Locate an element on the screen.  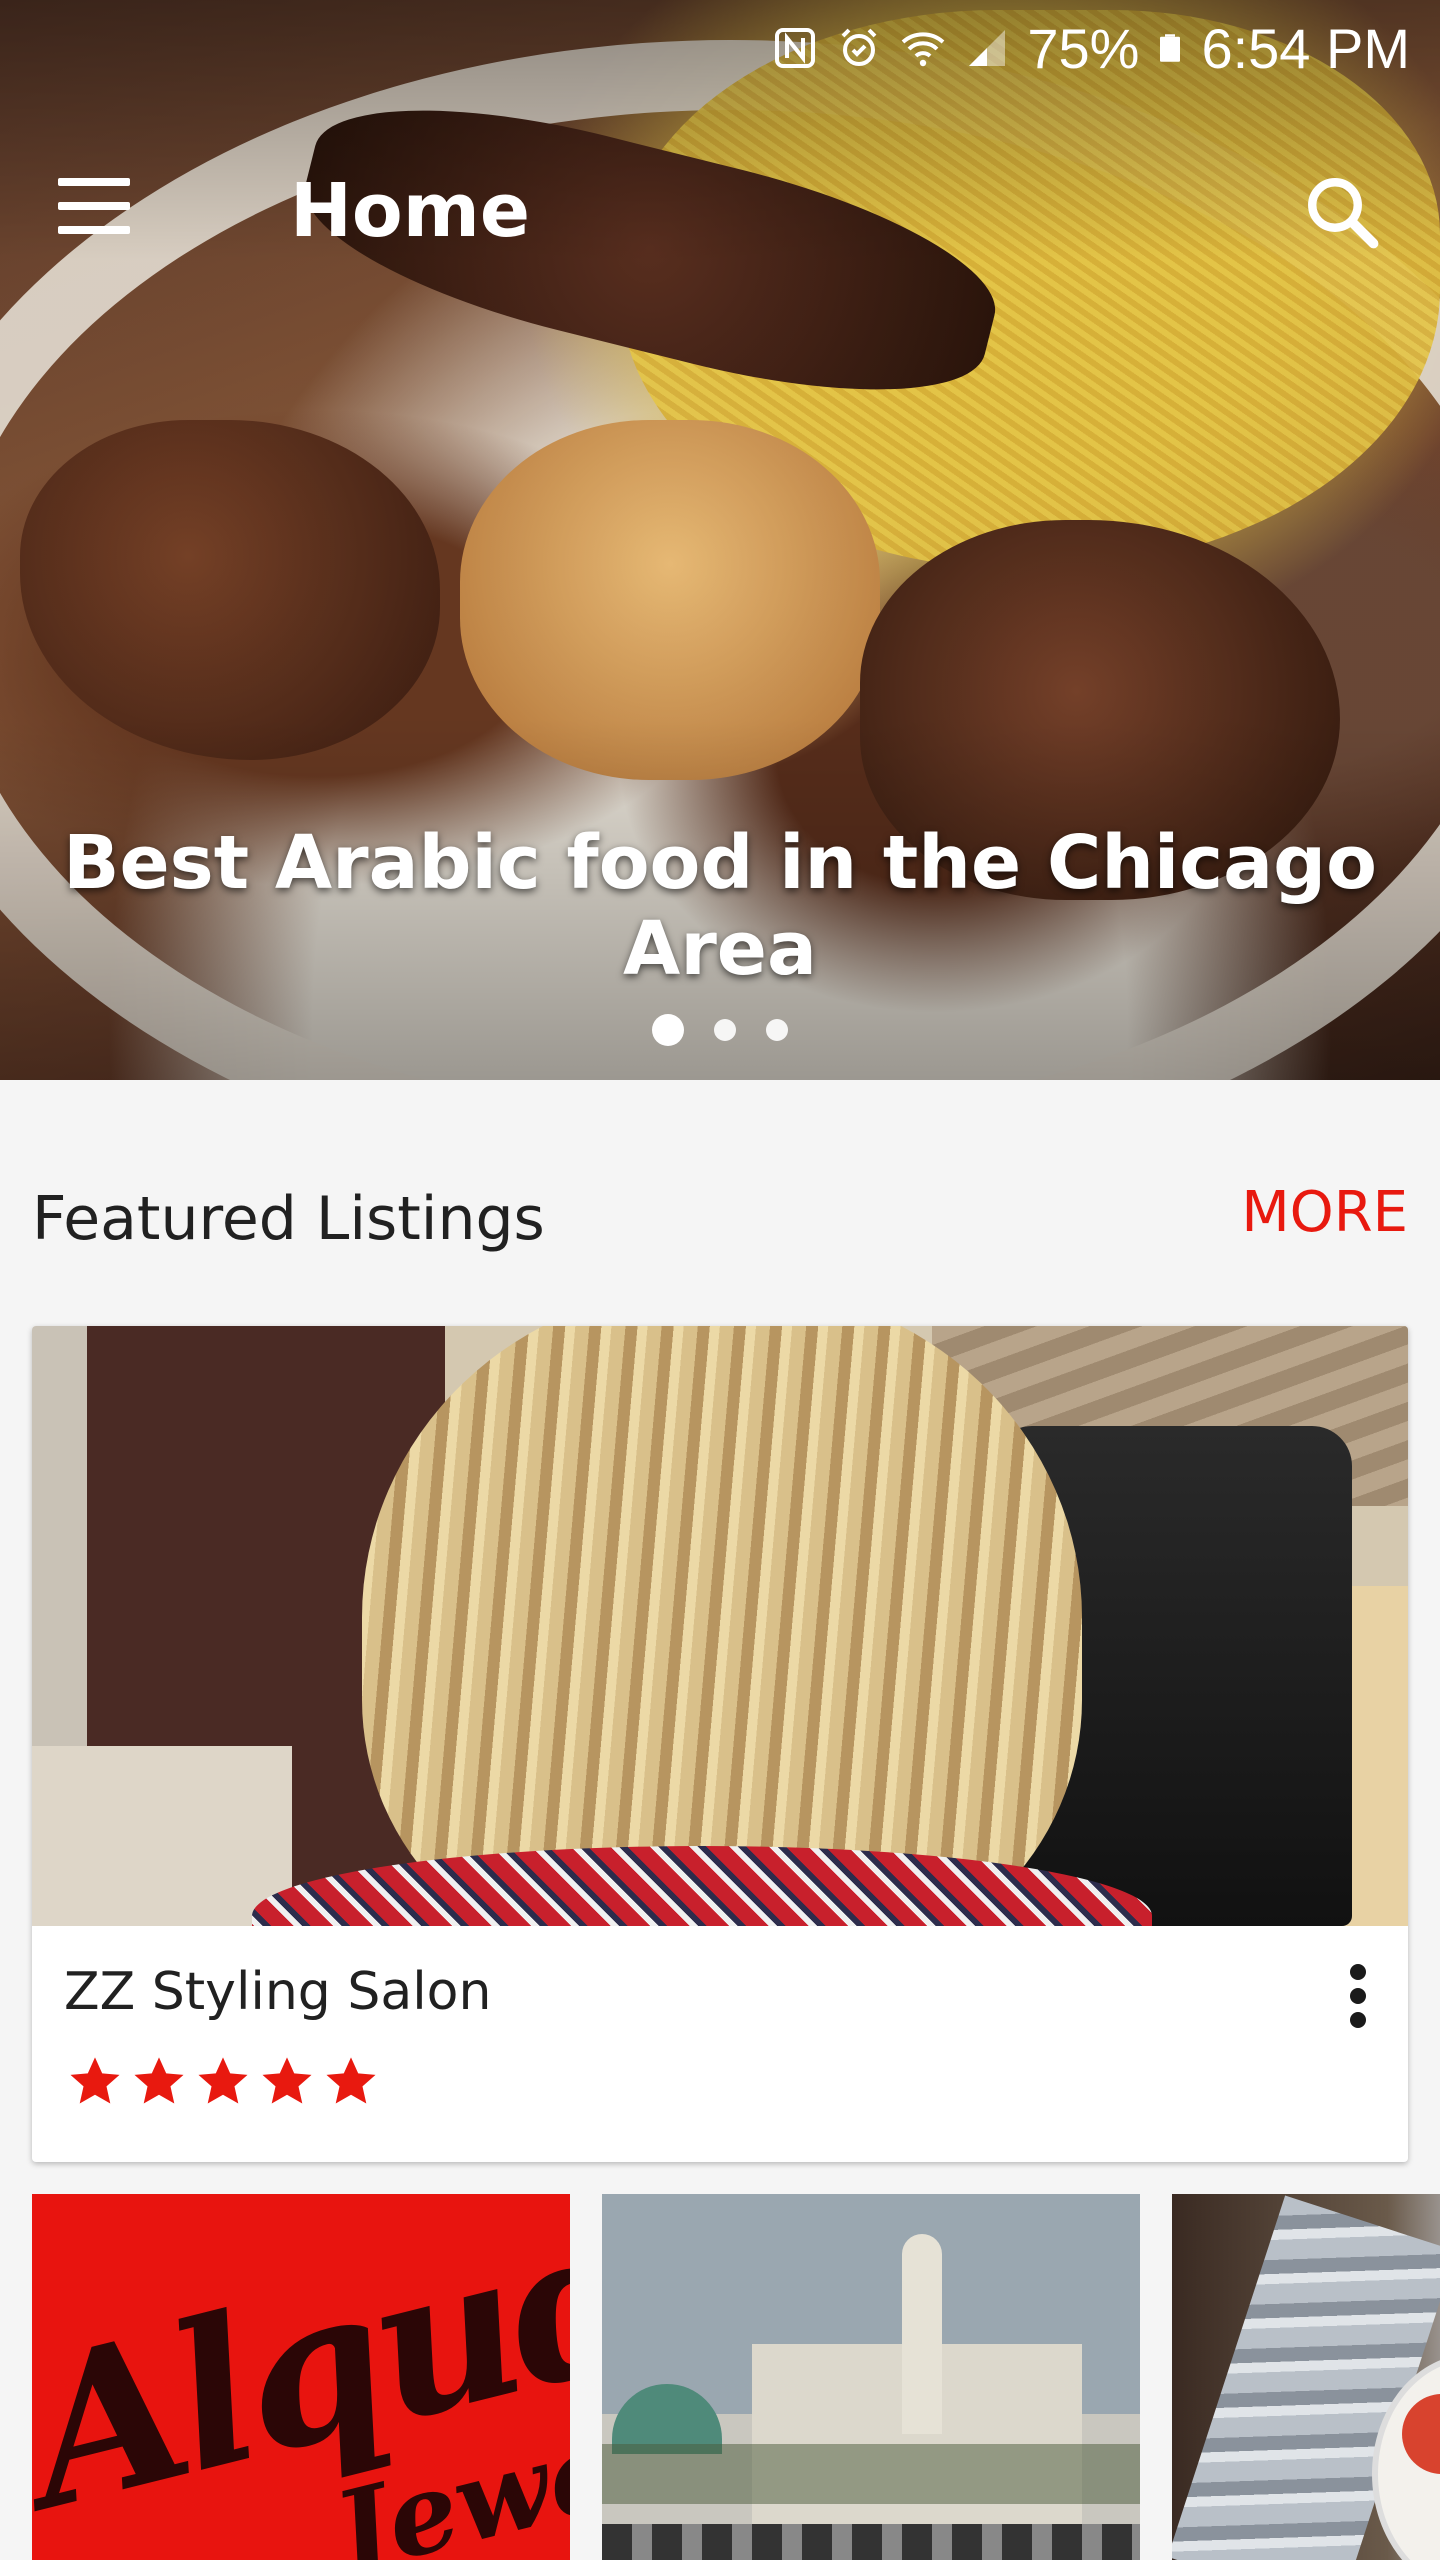
carousel-pager is located at coordinates (720, 1030).